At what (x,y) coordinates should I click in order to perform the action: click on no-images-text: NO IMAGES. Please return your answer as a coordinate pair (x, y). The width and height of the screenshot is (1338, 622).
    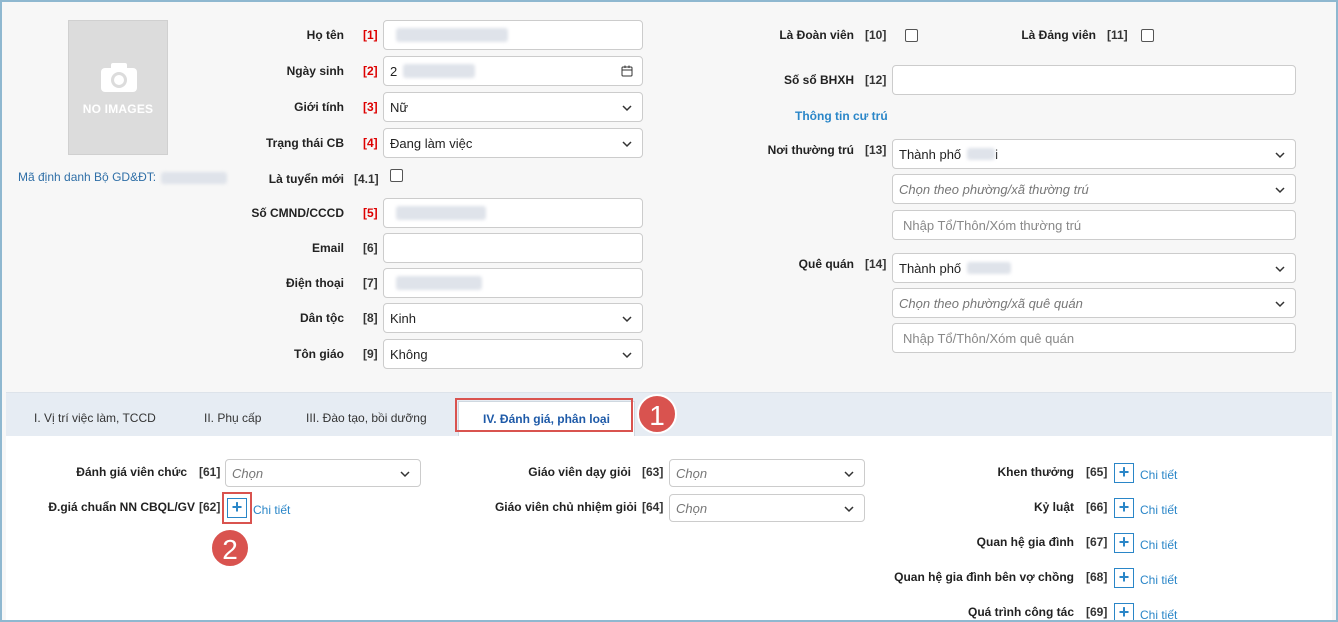
    Looking at the image, I should click on (118, 109).